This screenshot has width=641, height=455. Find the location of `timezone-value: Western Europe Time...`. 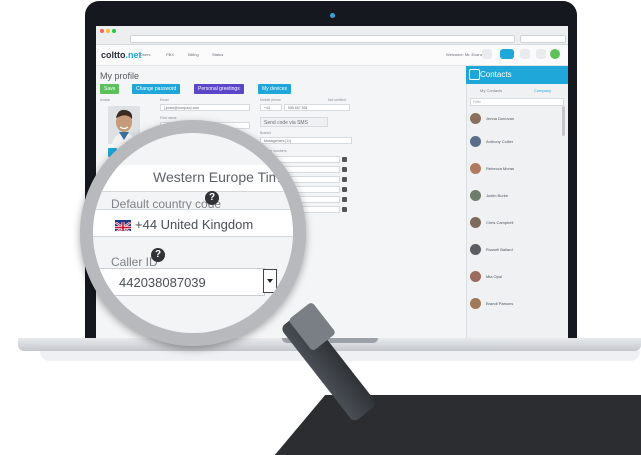

timezone-value: Western Europe Time... is located at coordinates (223, 177).